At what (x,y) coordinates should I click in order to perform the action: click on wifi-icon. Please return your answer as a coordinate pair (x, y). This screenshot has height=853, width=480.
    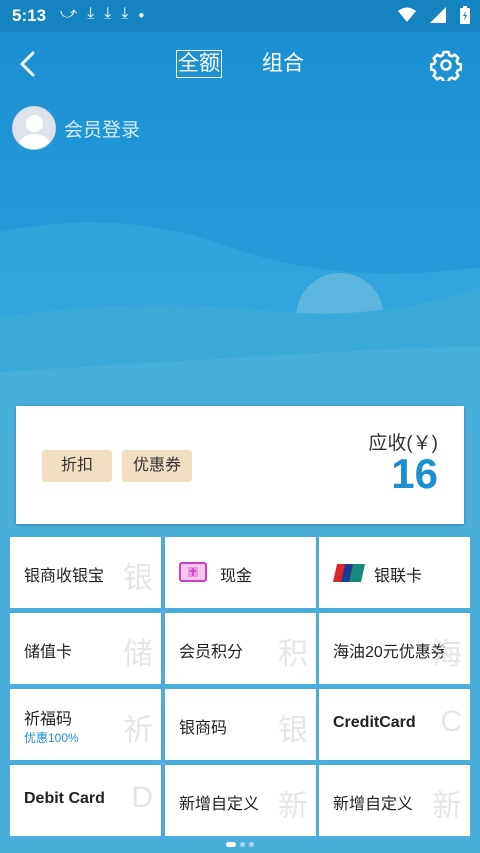
    Looking at the image, I should click on (407, 14).